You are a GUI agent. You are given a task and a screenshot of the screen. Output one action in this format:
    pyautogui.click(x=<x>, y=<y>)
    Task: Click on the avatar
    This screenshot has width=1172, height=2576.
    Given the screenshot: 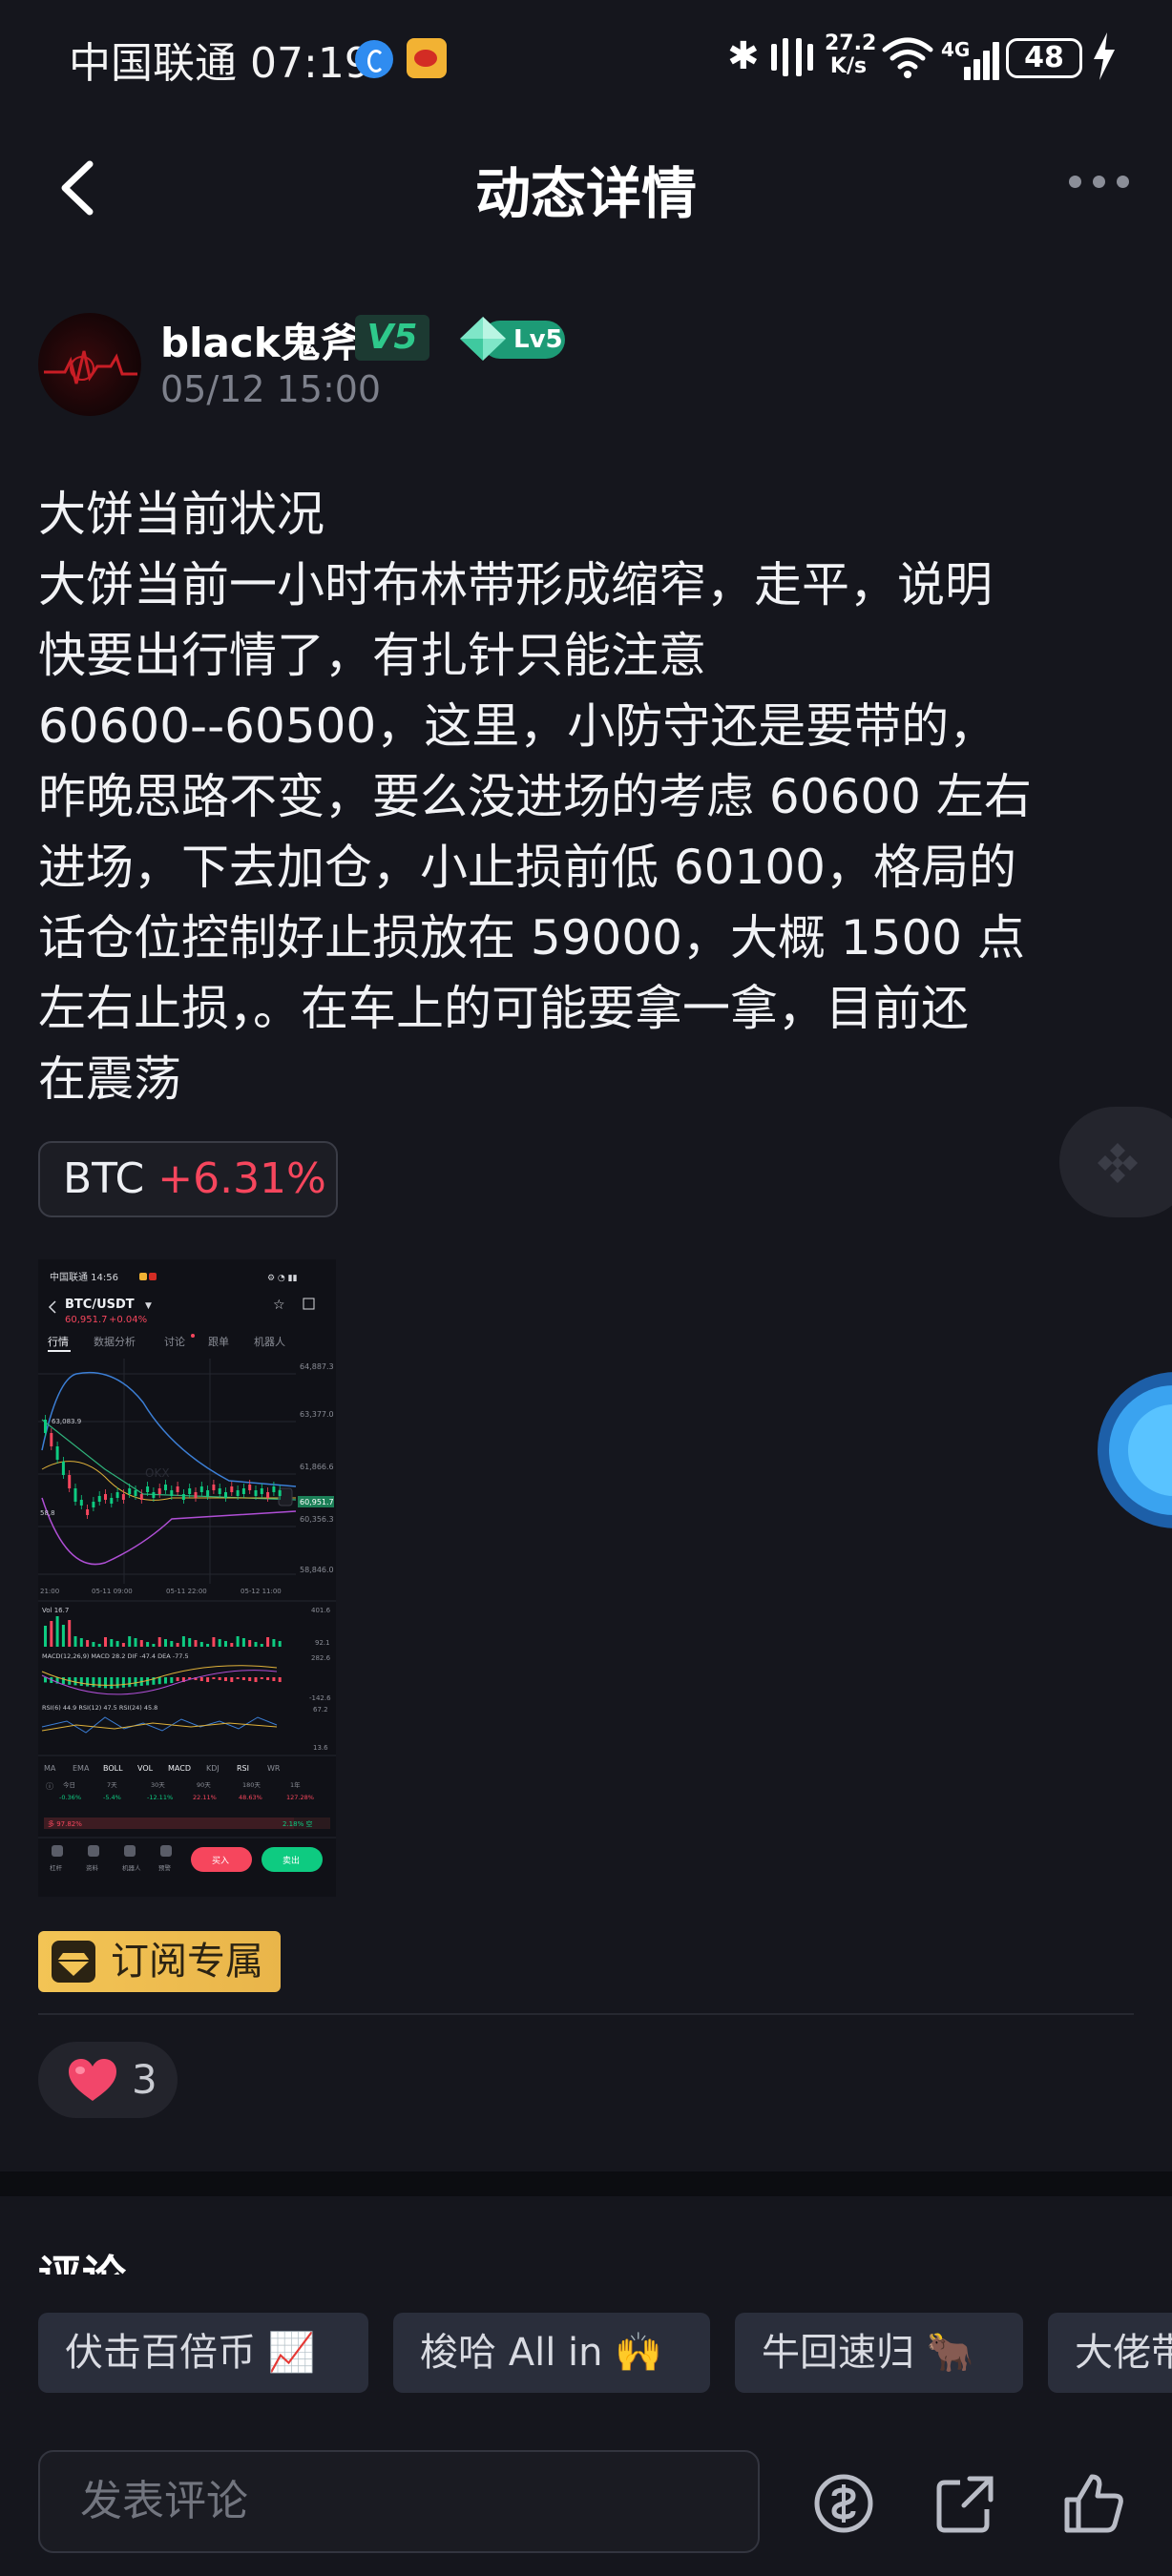 What is the action you would take?
    pyautogui.click(x=89, y=364)
    